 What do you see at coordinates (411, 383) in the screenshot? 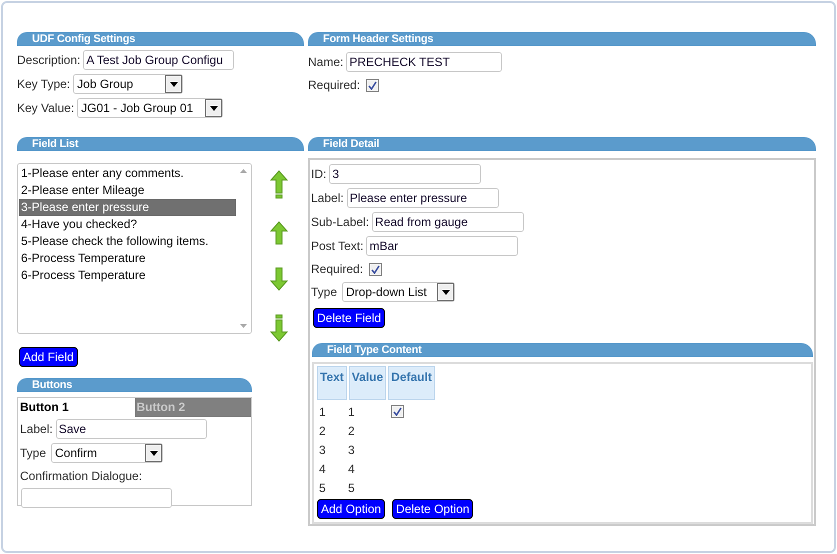
I see `column-header: Default` at bounding box center [411, 383].